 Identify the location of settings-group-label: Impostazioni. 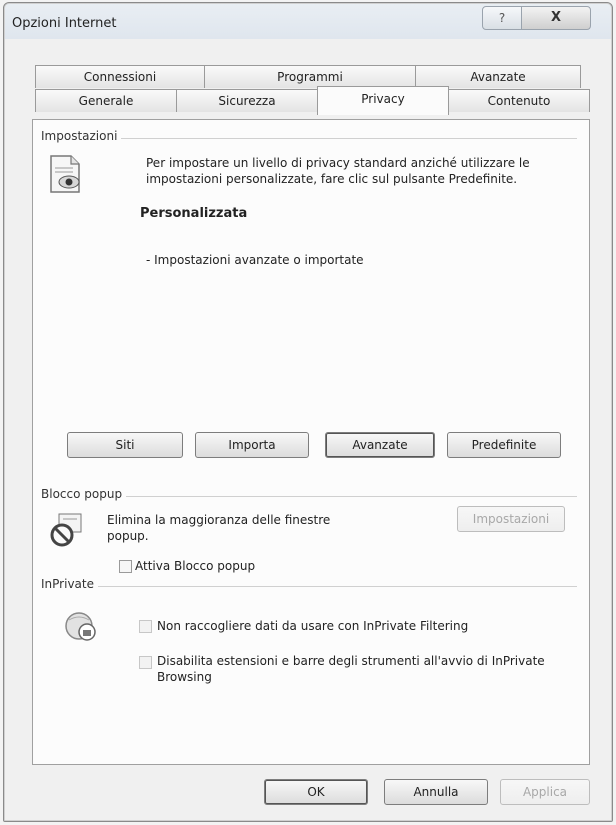
(81, 136).